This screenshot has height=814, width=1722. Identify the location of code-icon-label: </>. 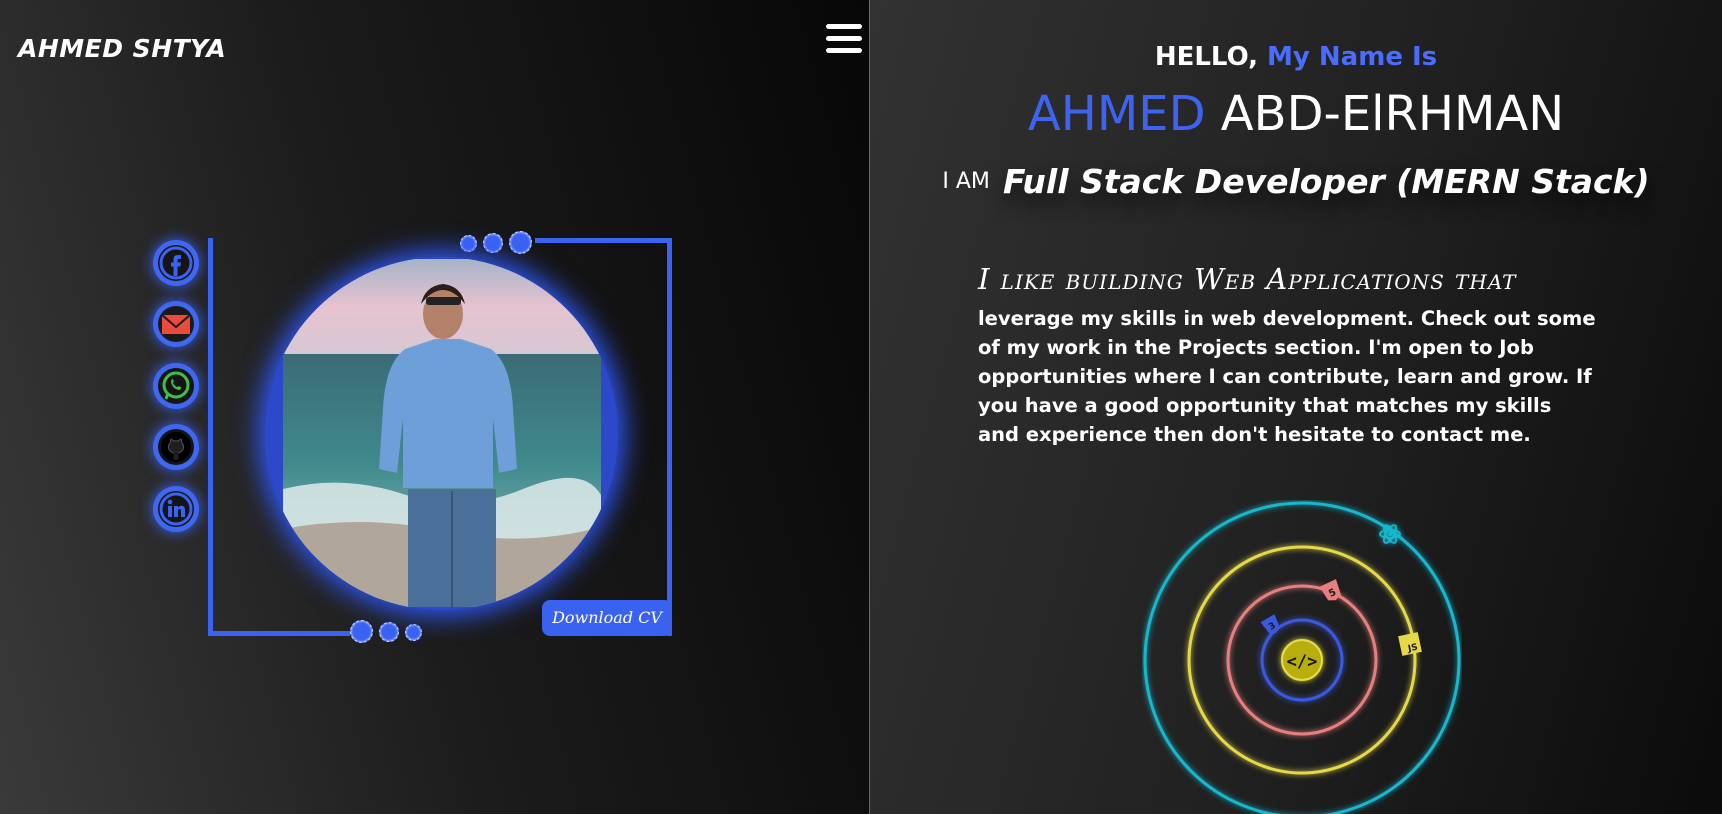
(1302, 662).